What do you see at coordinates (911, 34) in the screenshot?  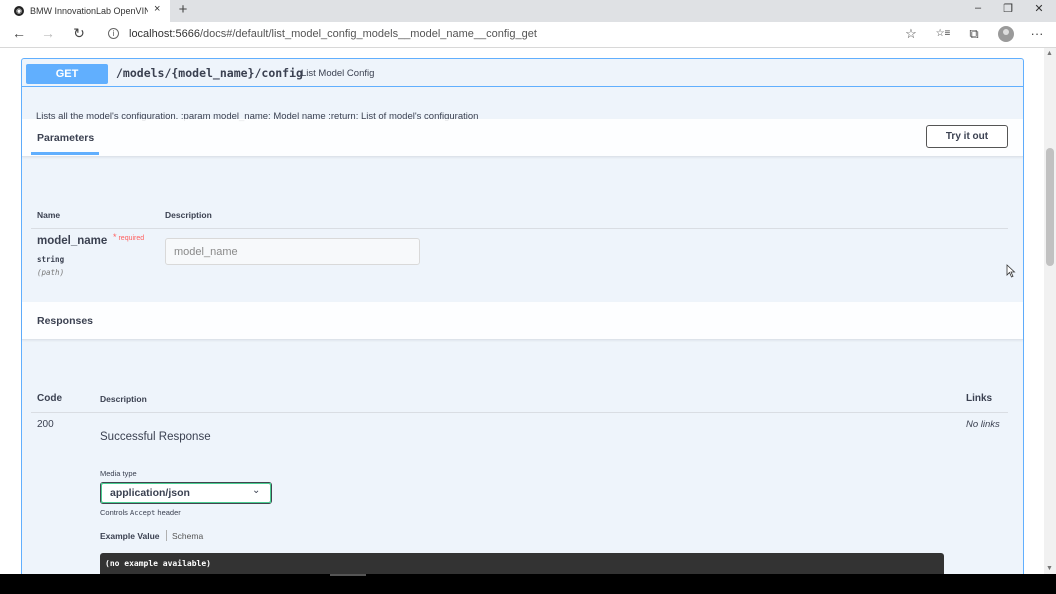 I see `favorite-star-icon: ☆` at bounding box center [911, 34].